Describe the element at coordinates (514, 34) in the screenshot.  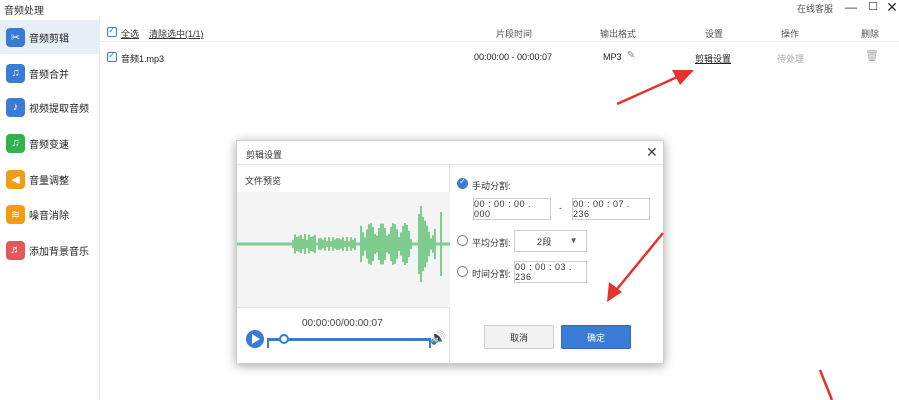
I see `header-segment-time: 片段时间` at that location.